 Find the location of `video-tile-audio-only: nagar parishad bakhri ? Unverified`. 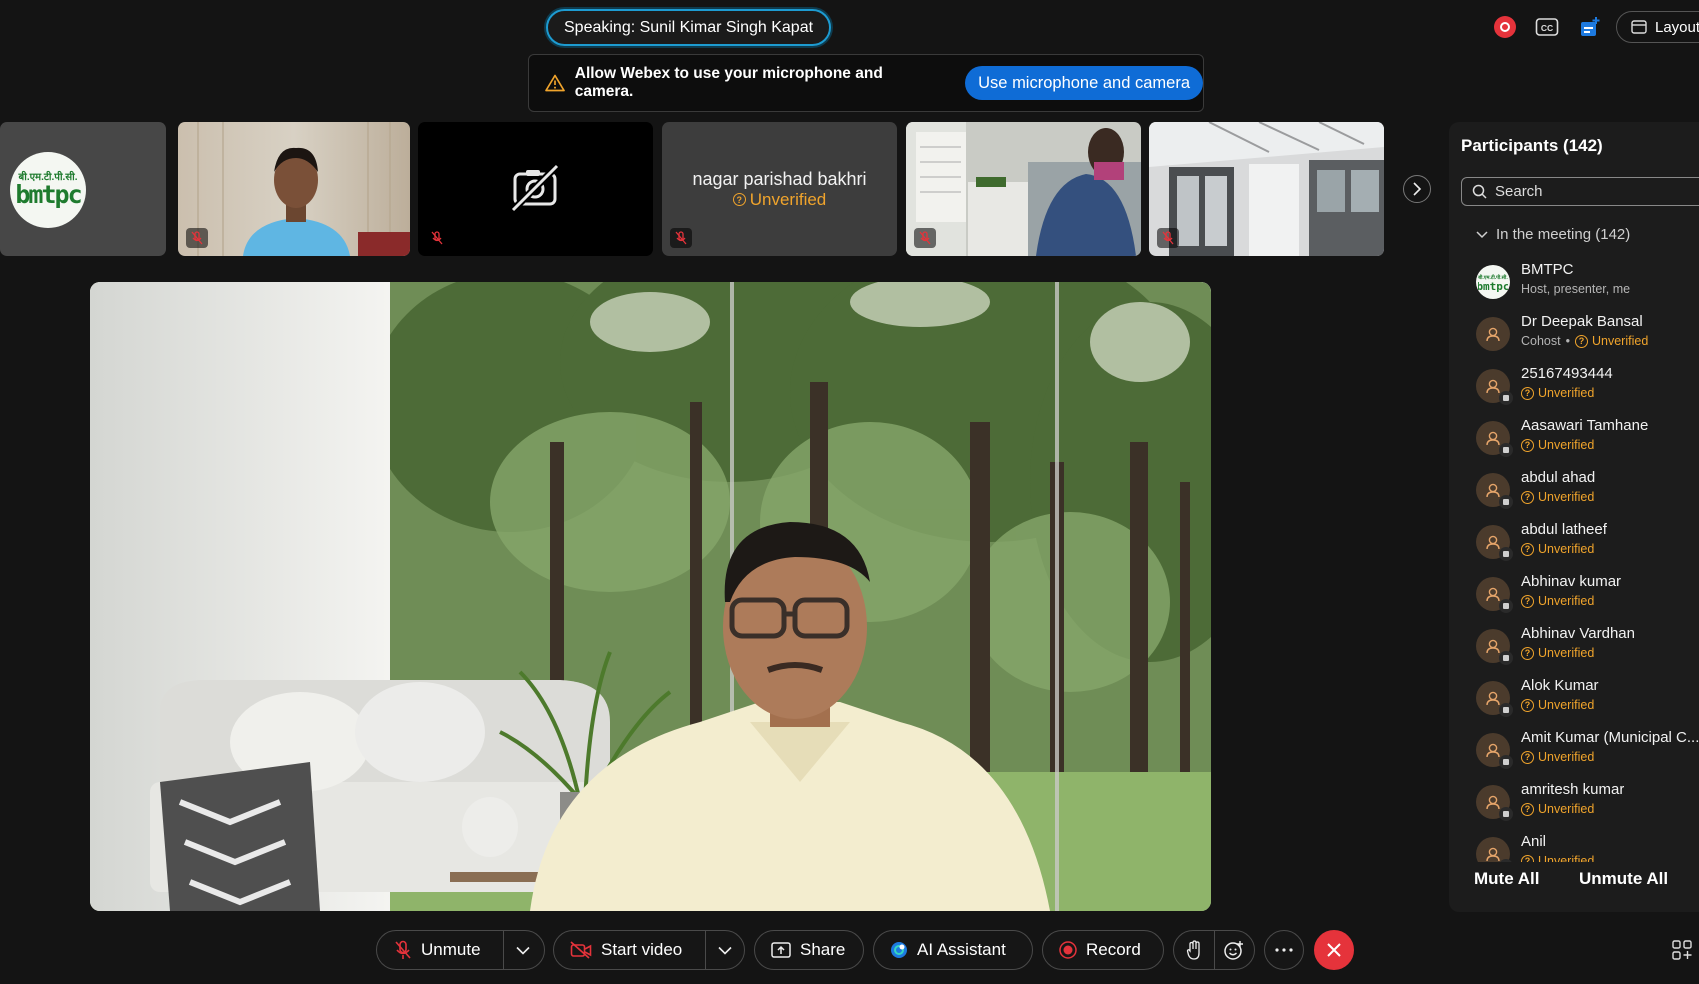

video-tile-audio-only: nagar parishad bakhri ? Unverified is located at coordinates (779, 189).